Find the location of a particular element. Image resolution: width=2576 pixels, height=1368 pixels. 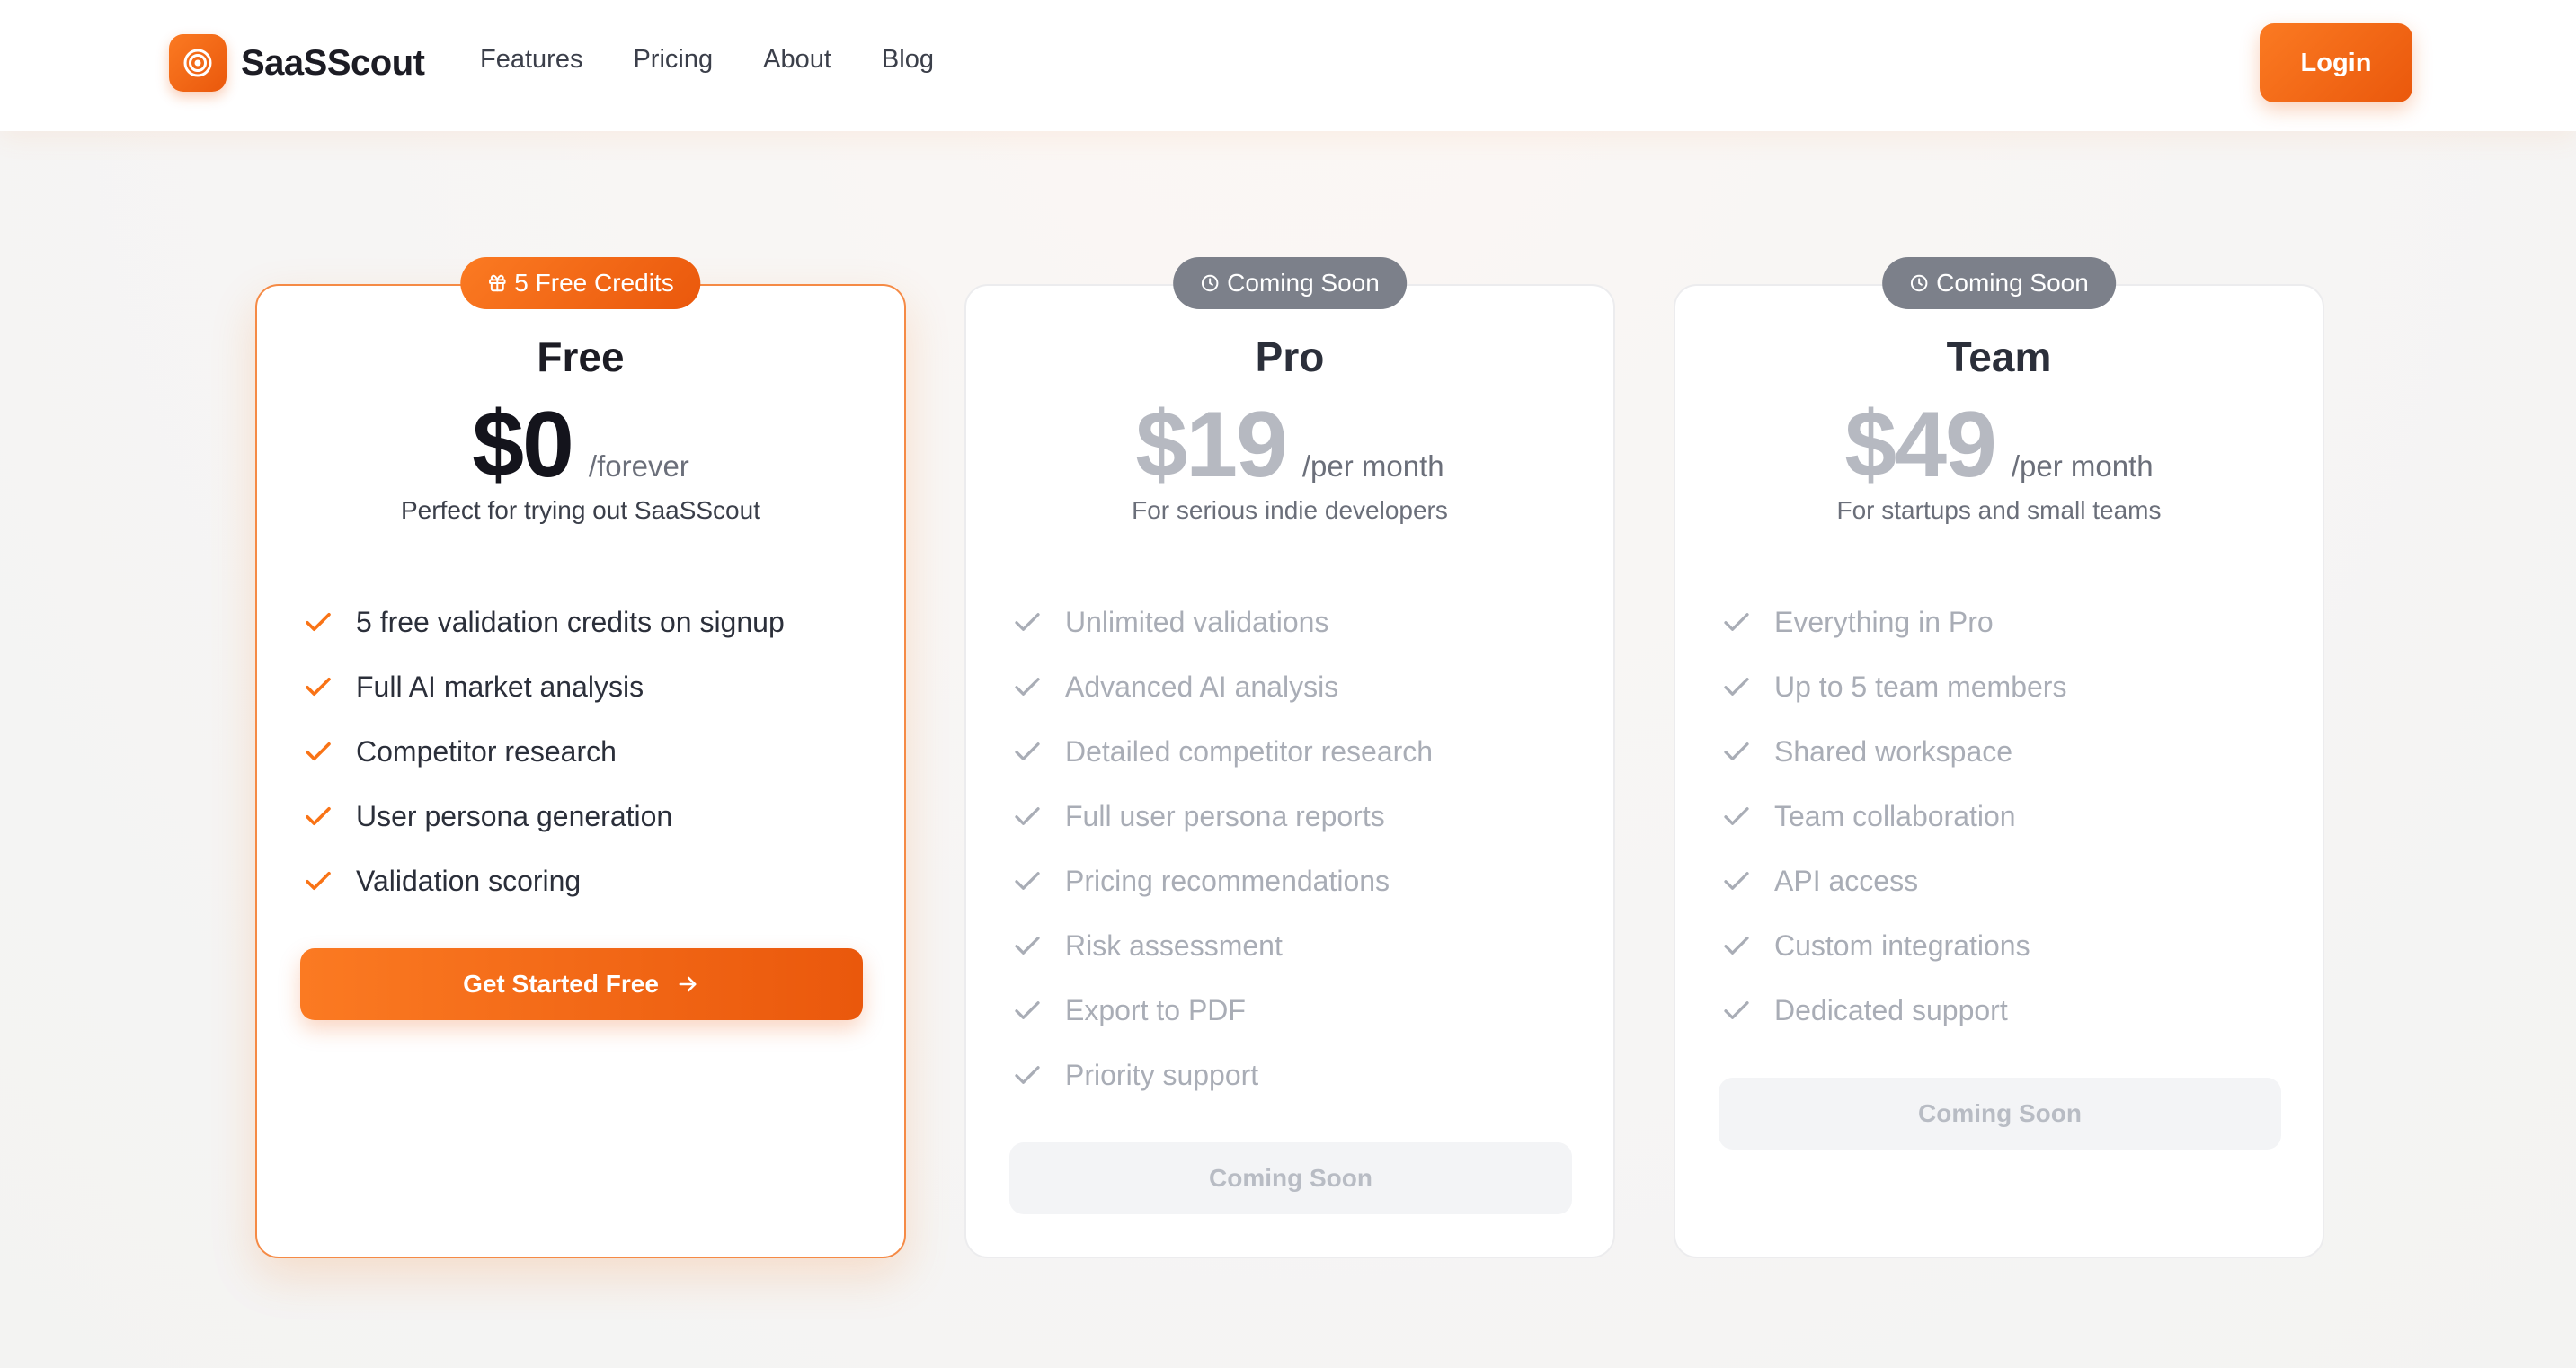

feature-item: Validation scoring is located at coordinates (543, 880).